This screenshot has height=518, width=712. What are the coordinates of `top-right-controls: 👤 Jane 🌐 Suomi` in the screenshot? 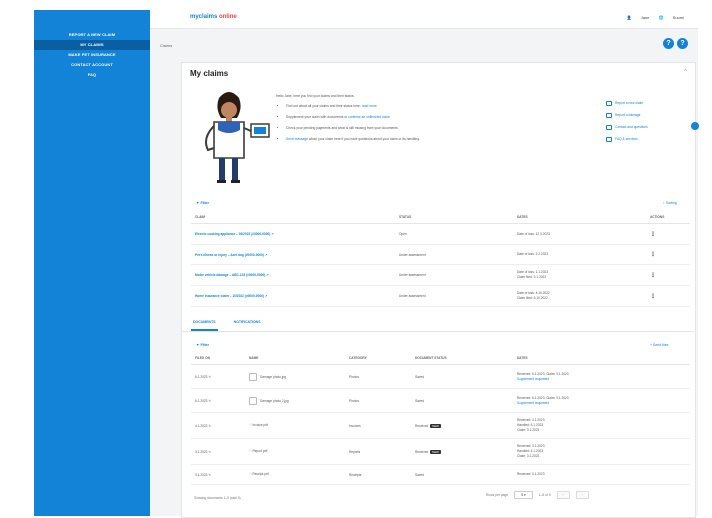 It's located at (651, 17).